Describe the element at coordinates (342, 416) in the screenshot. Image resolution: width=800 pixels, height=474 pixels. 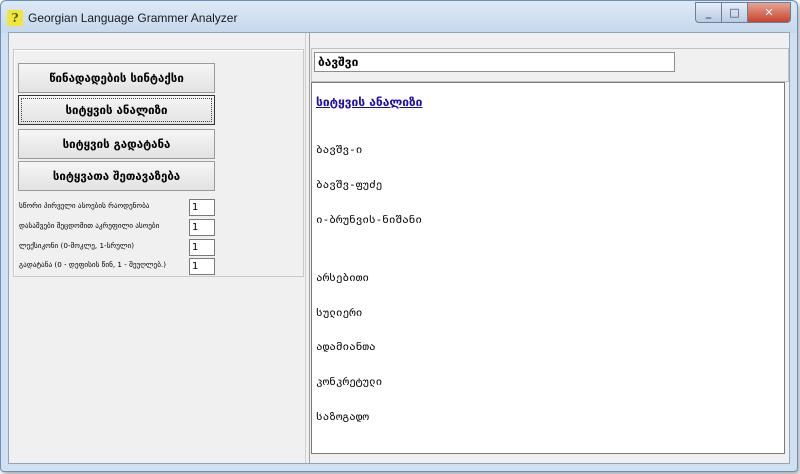
I see `analysis-line: საზოგადო` at that location.